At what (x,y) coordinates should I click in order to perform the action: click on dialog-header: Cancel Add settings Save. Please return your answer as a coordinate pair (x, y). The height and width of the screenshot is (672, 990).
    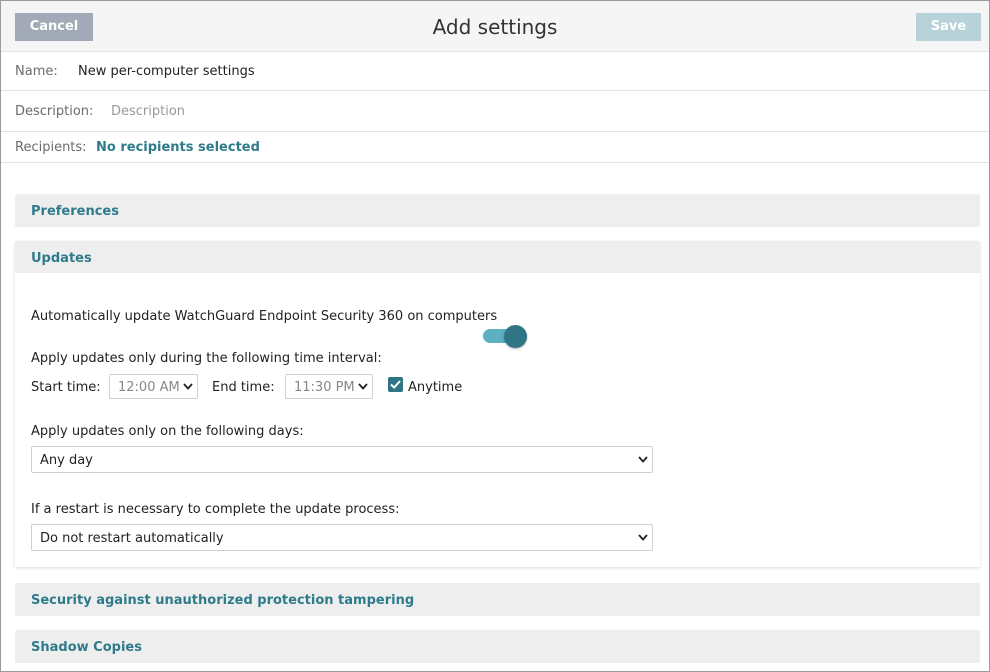
    Looking at the image, I should click on (495, 26).